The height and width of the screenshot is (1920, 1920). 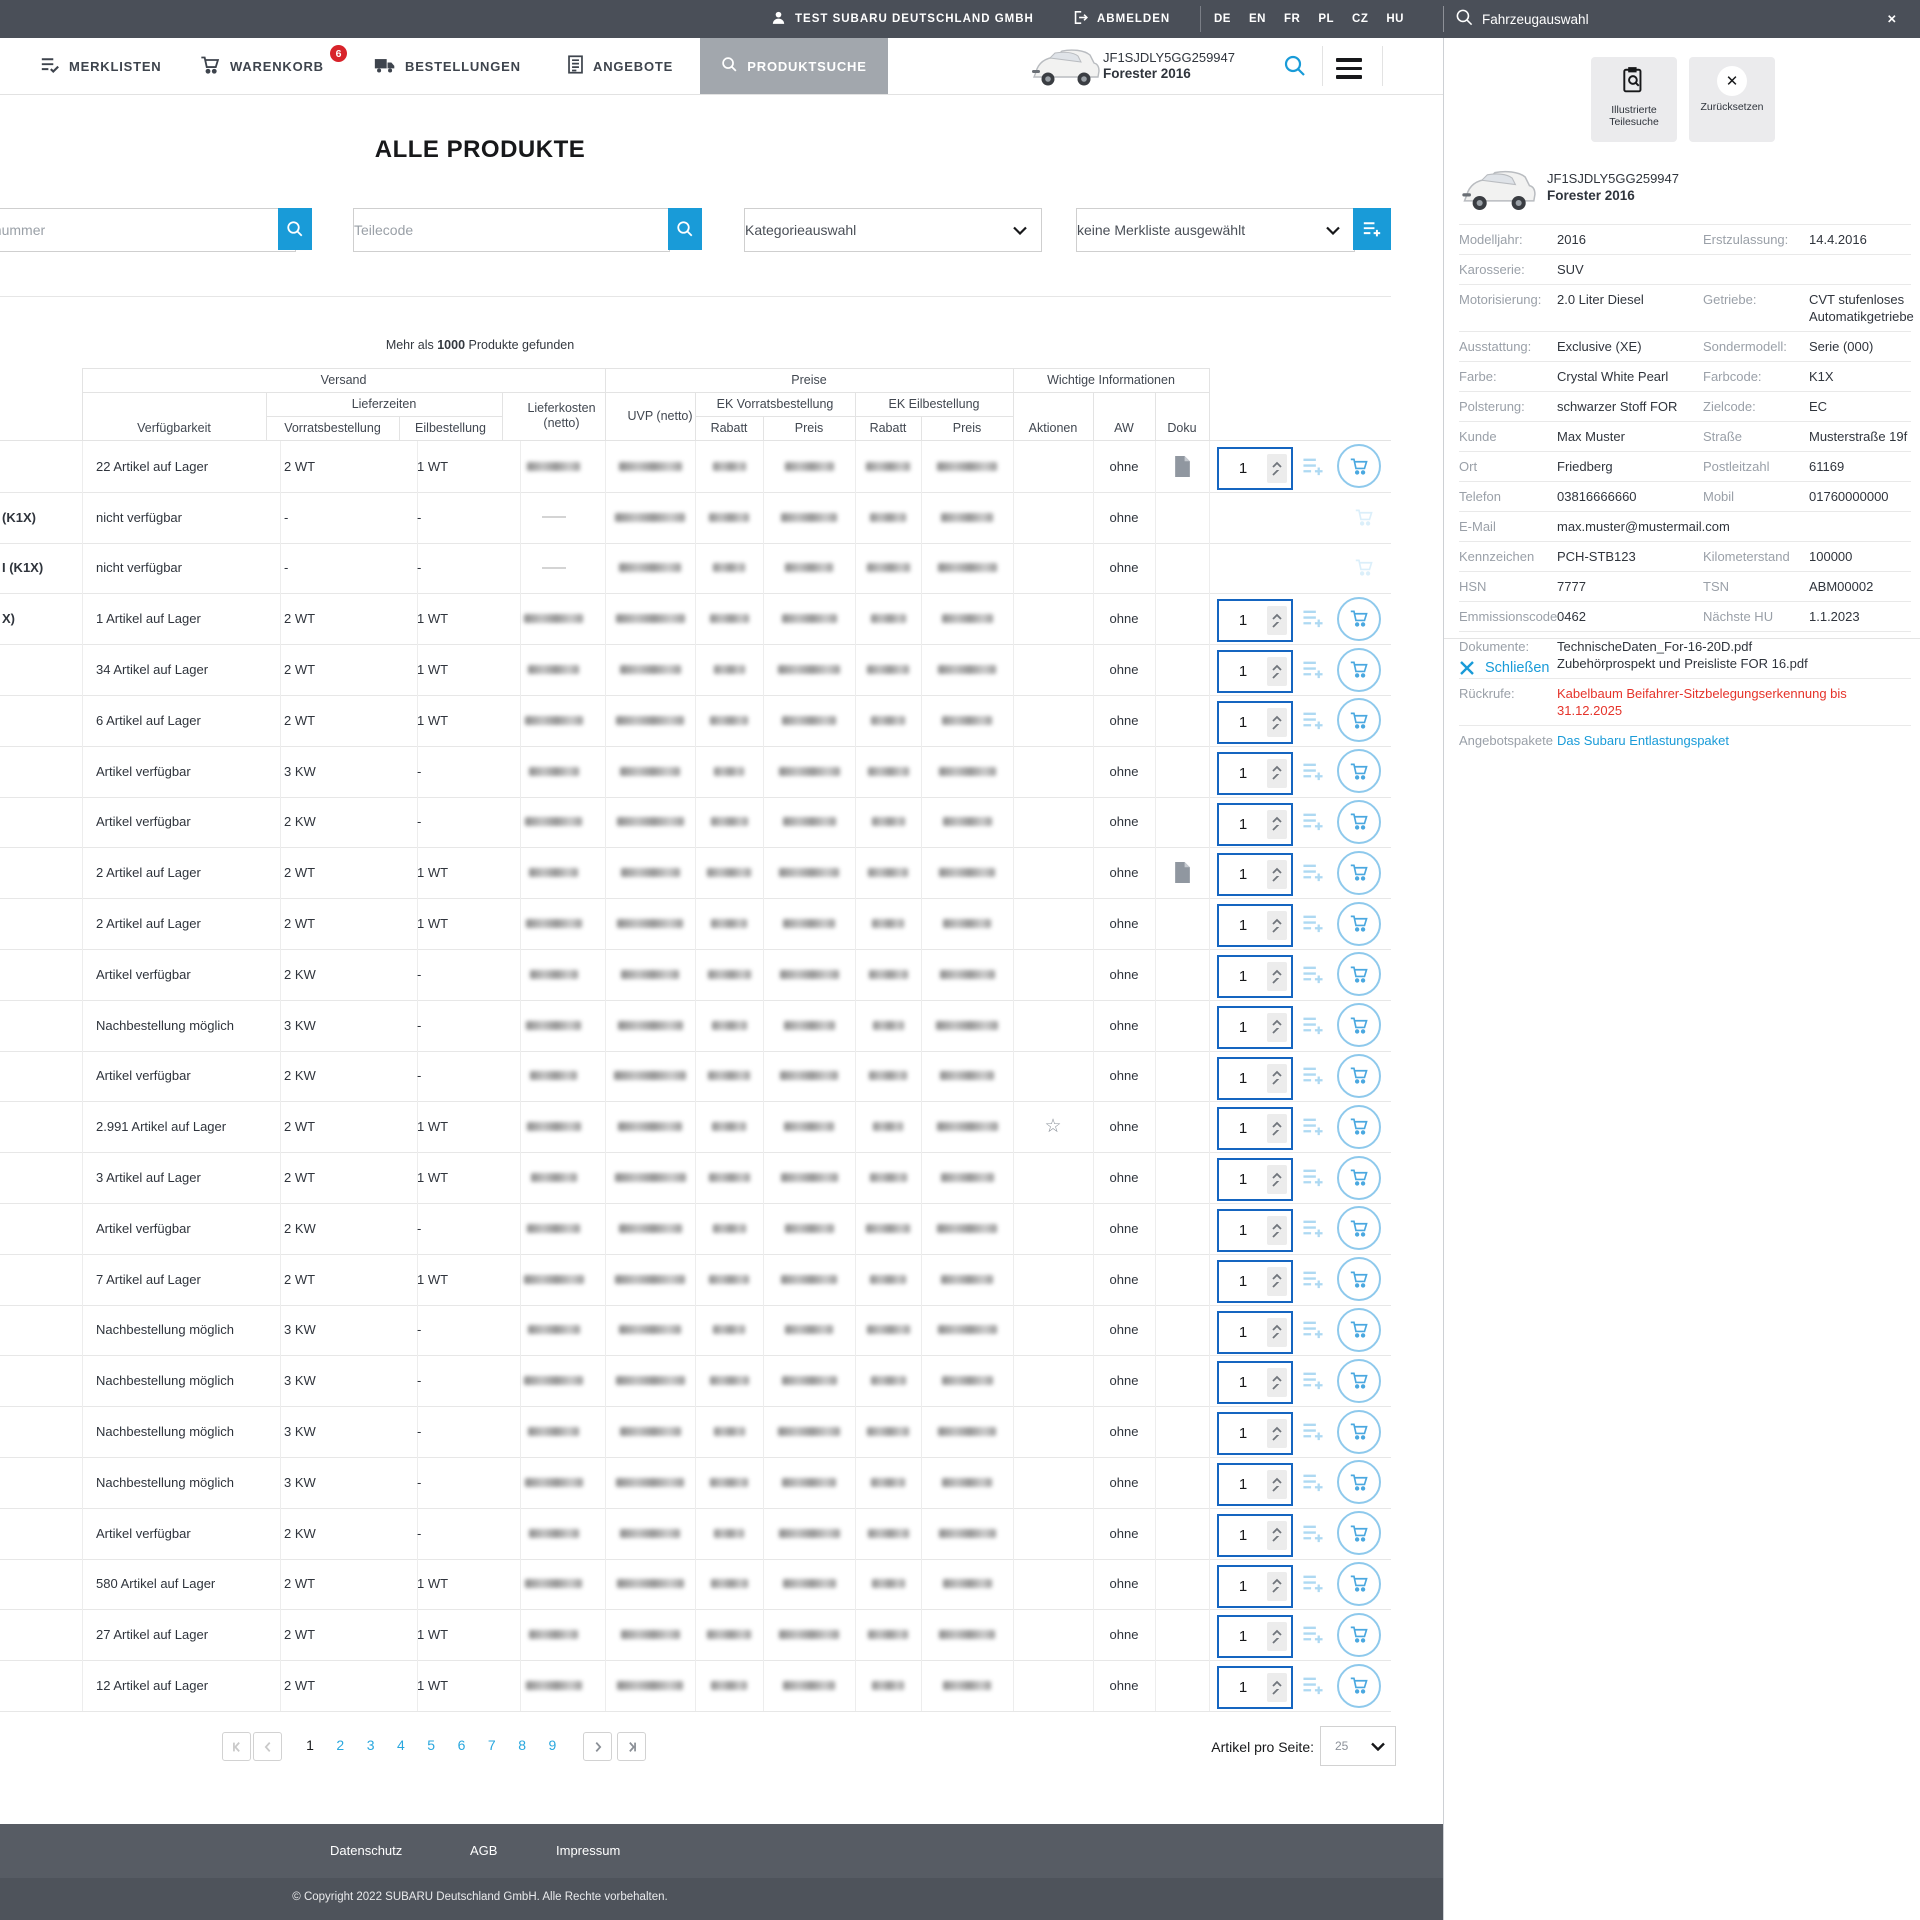 I want to click on pagination-page-7: 7, so click(x=492, y=1745).